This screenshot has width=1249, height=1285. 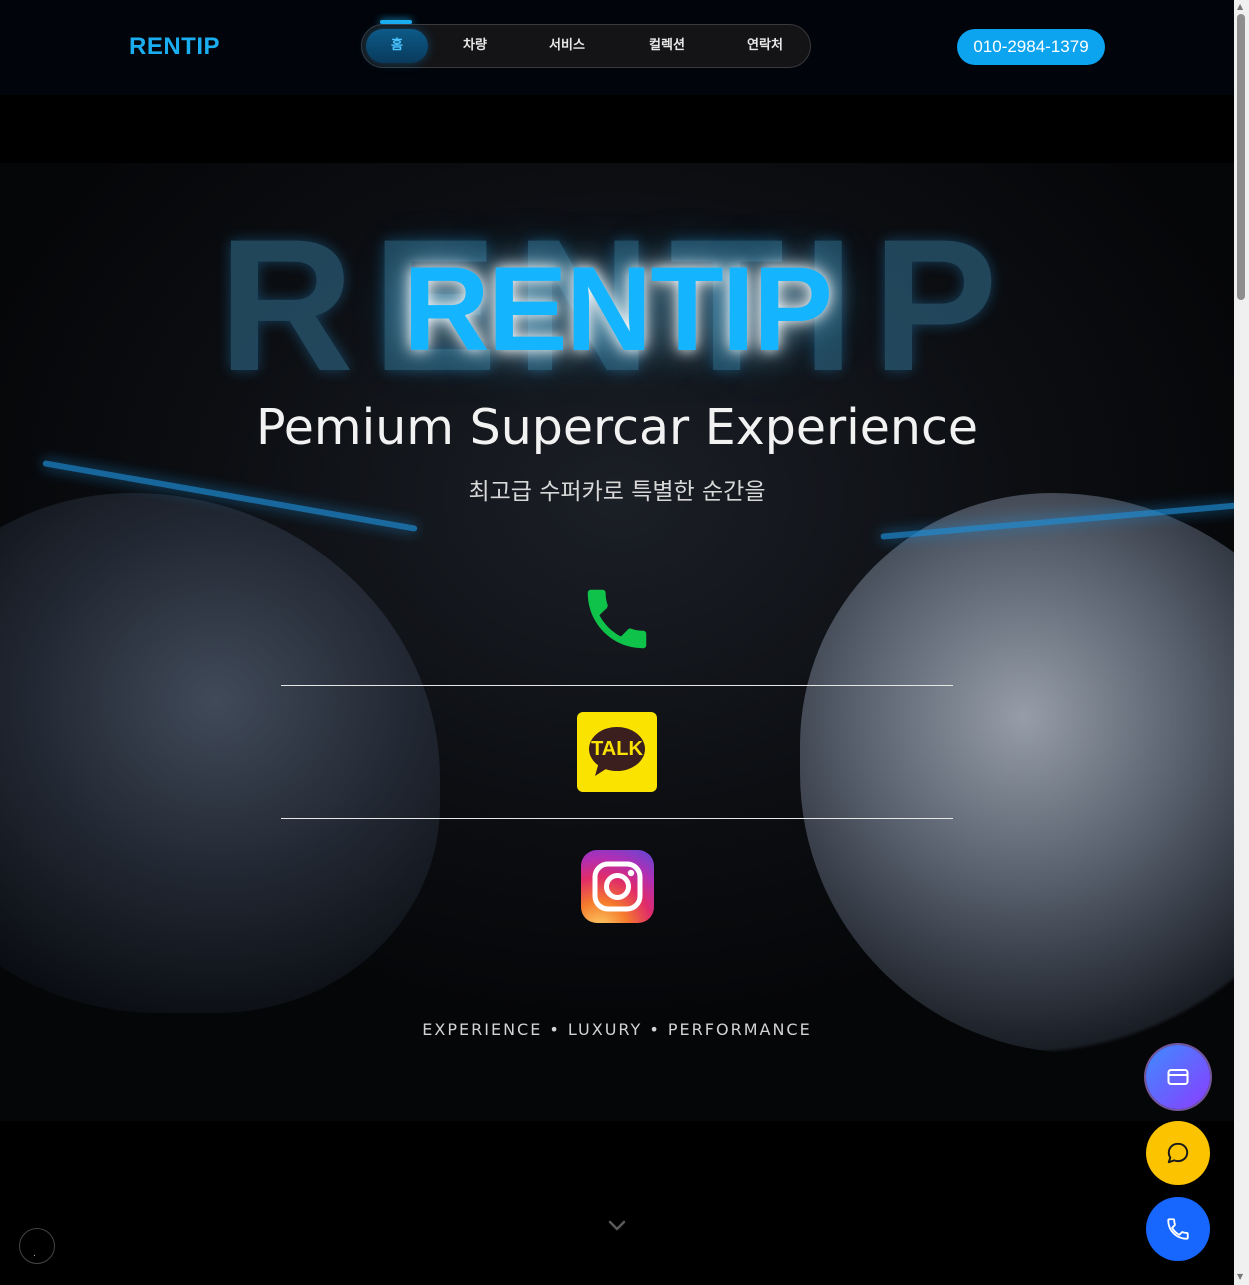 What do you see at coordinates (174, 47) in the screenshot?
I see `site-logo: RENTIP` at bounding box center [174, 47].